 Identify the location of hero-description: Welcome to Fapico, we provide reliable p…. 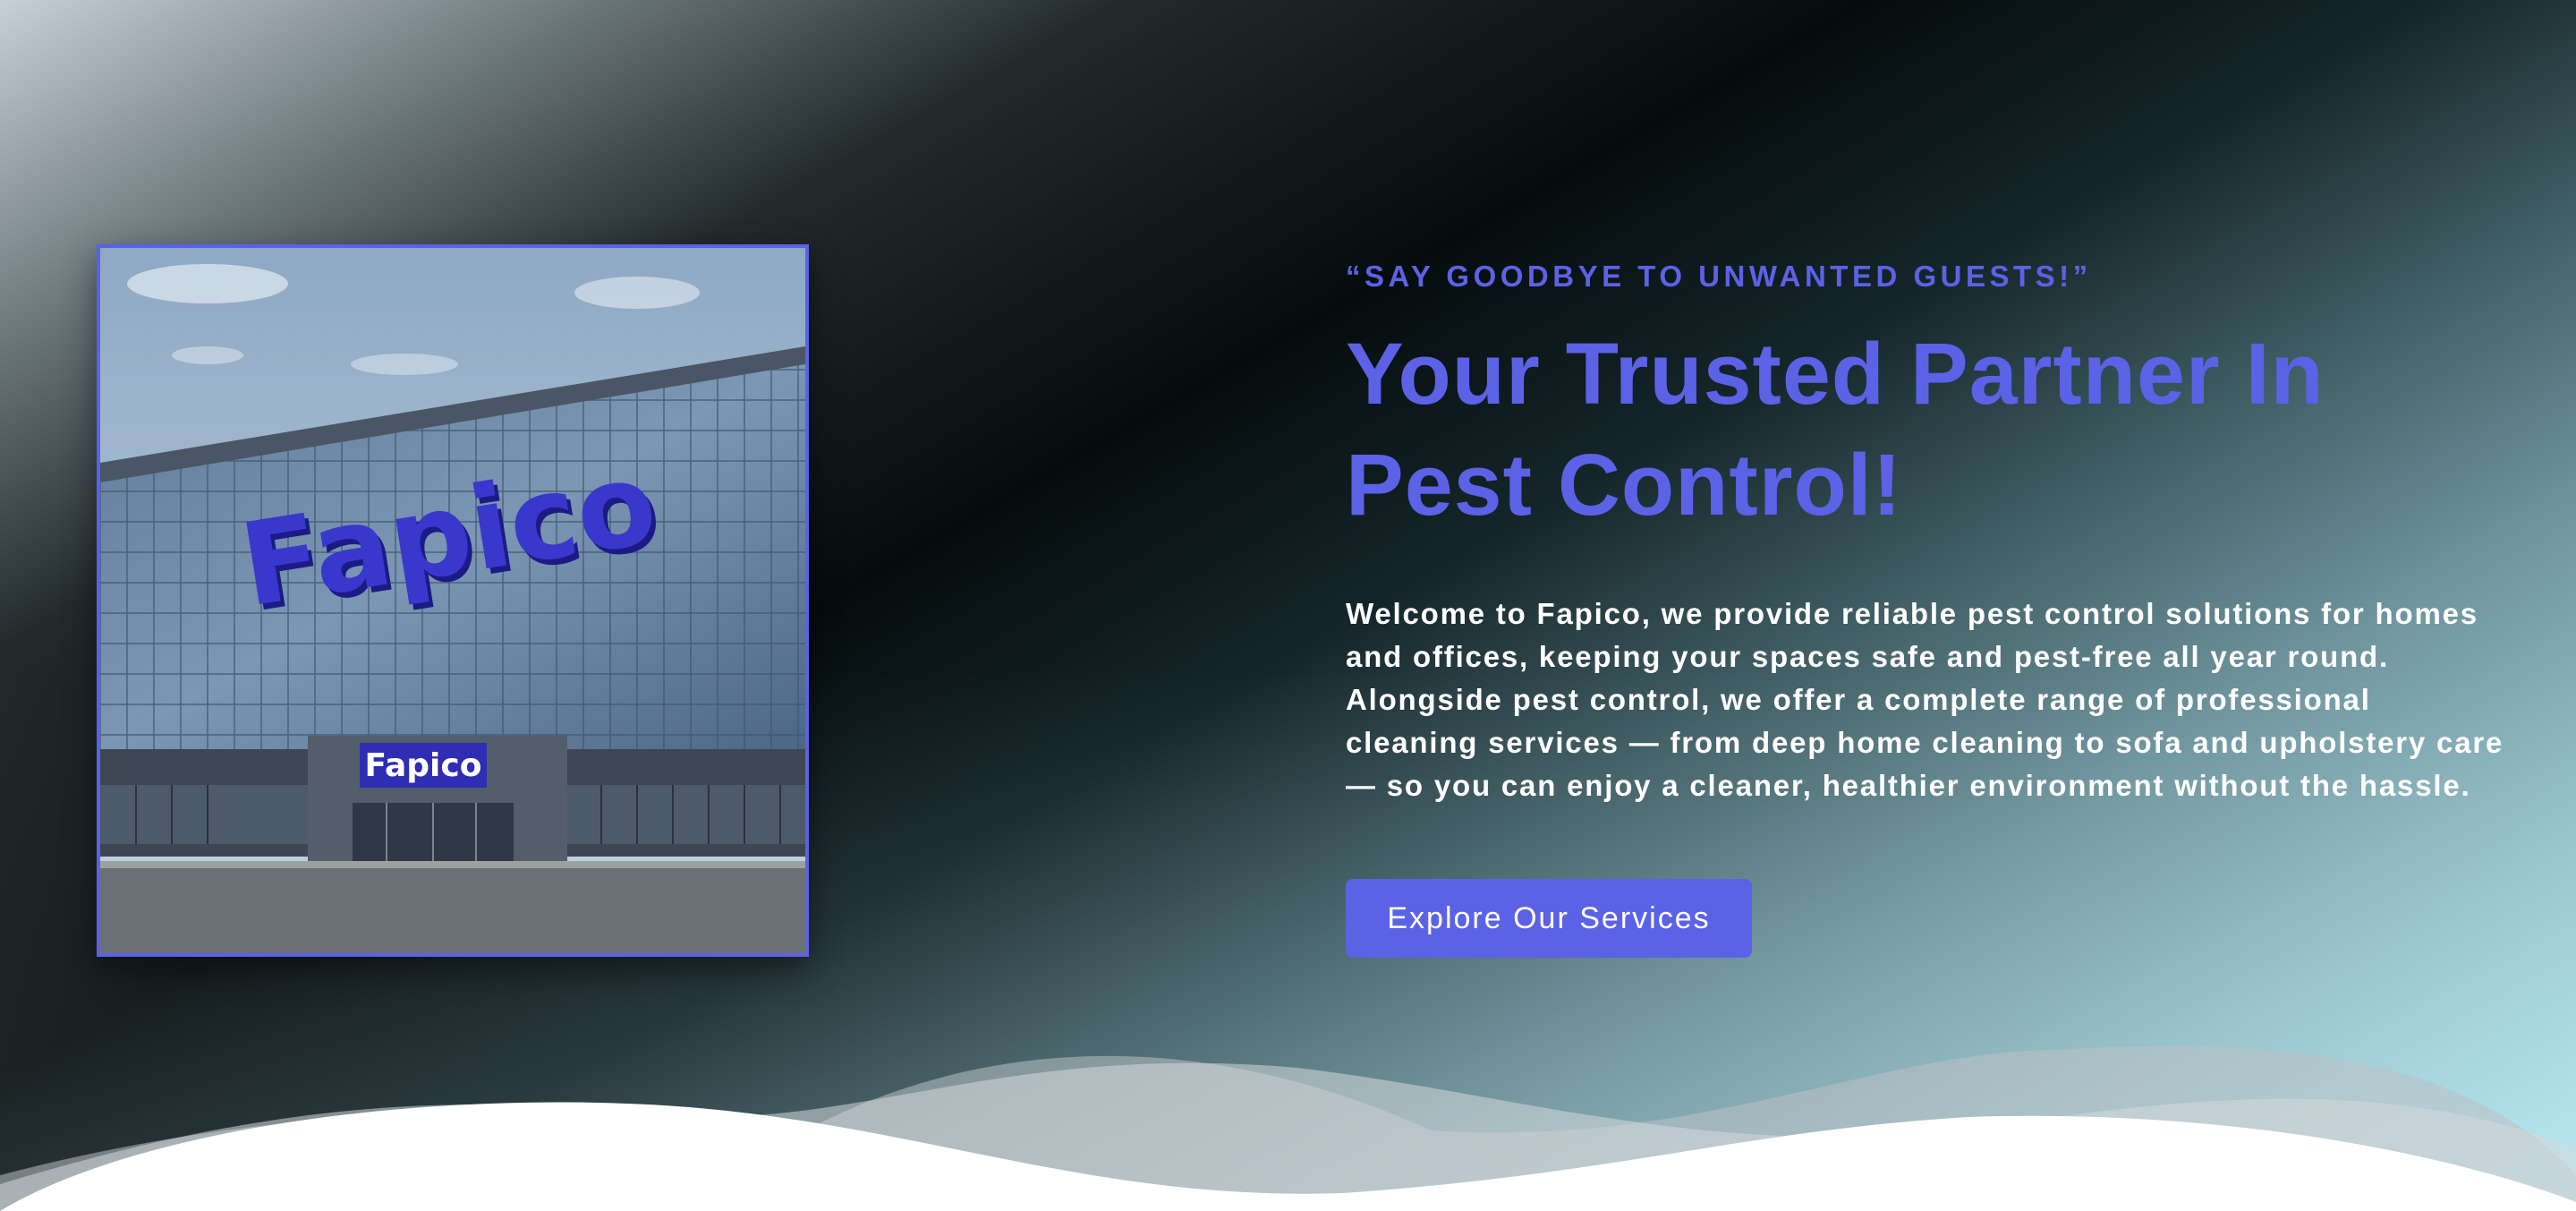
(1925, 699).